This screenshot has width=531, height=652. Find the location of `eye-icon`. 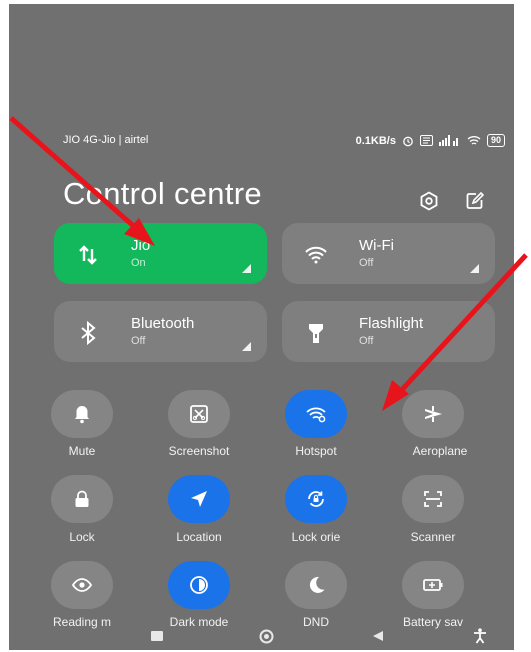

eye-icon is located at coordinates (82, 585).